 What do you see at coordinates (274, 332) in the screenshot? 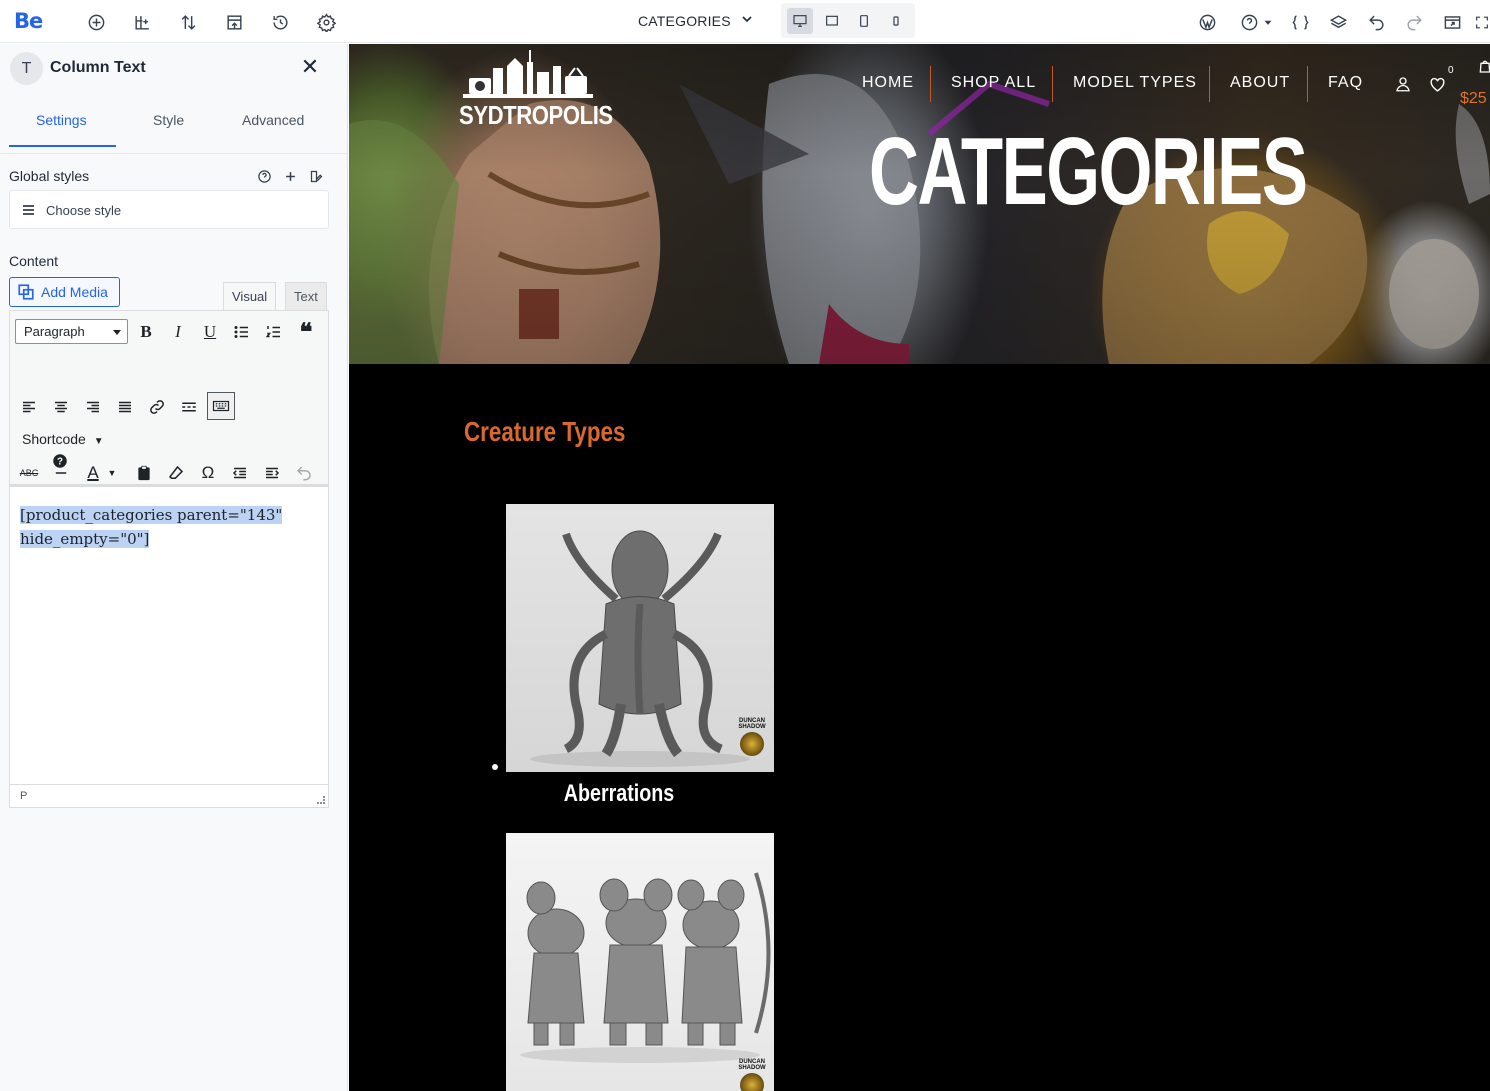
I see `numbered-list-icon` at bounding box center [274, 332].